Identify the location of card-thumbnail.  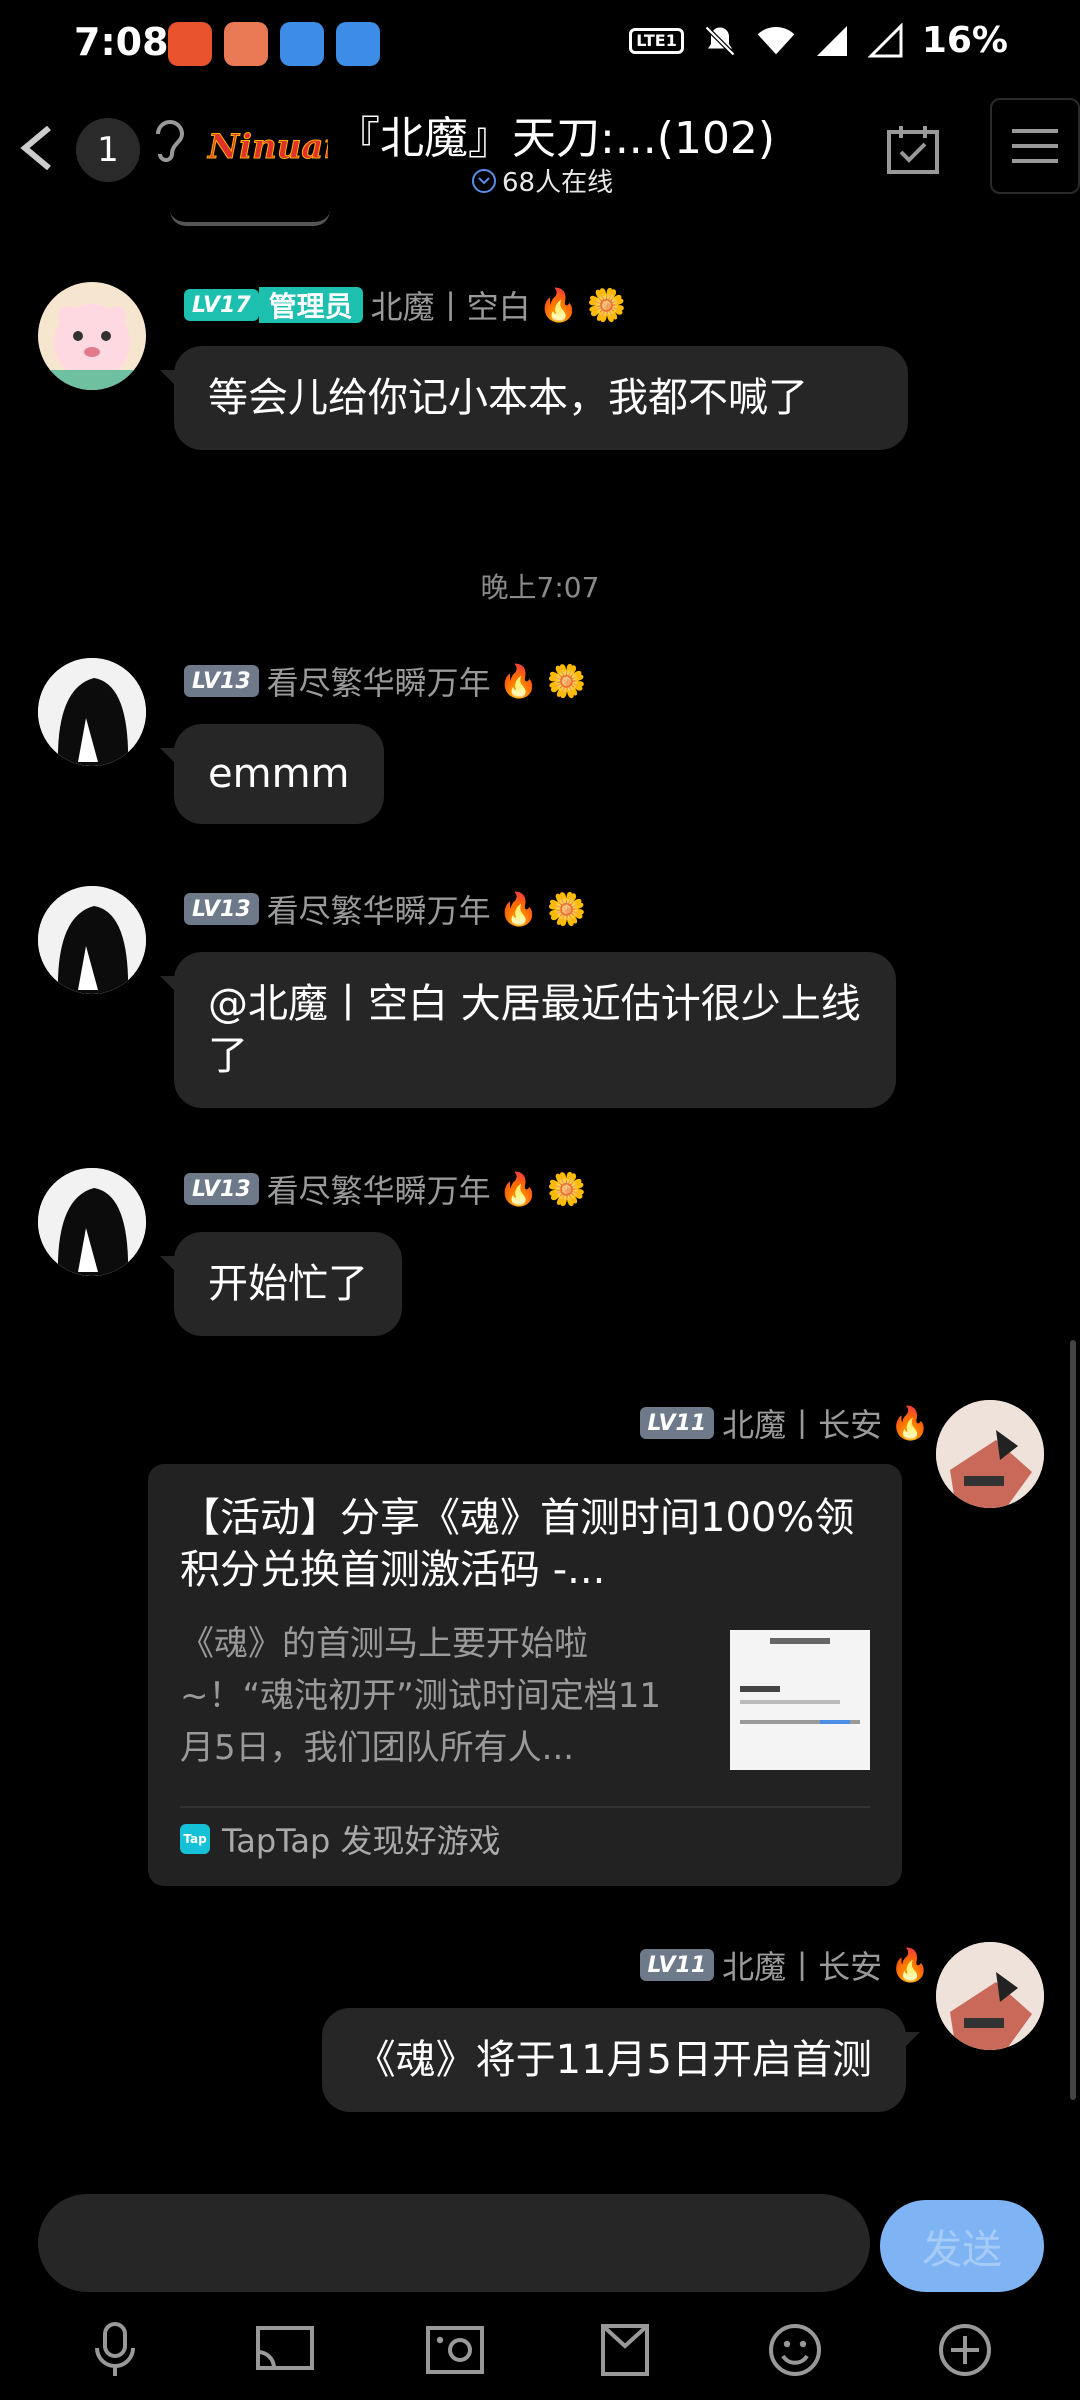
(800, 1700).